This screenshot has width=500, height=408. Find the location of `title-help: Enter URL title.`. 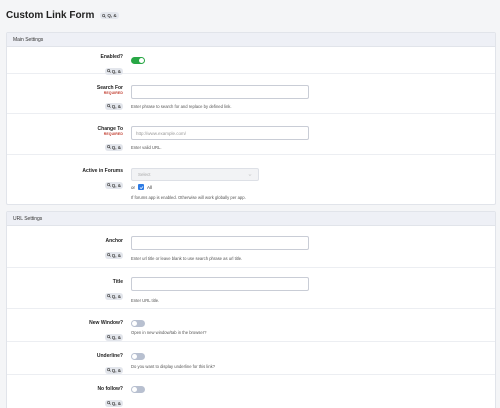

title-help: Enter URL title. is located at coordinates (145, 300).